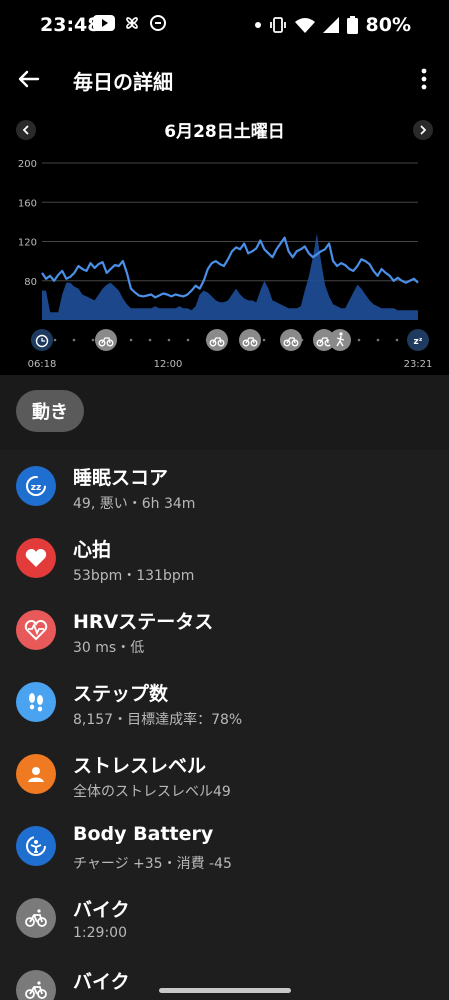  Describe the element at coordinates (352, 25) in the screenshot. I see `battery-icon` at that location.